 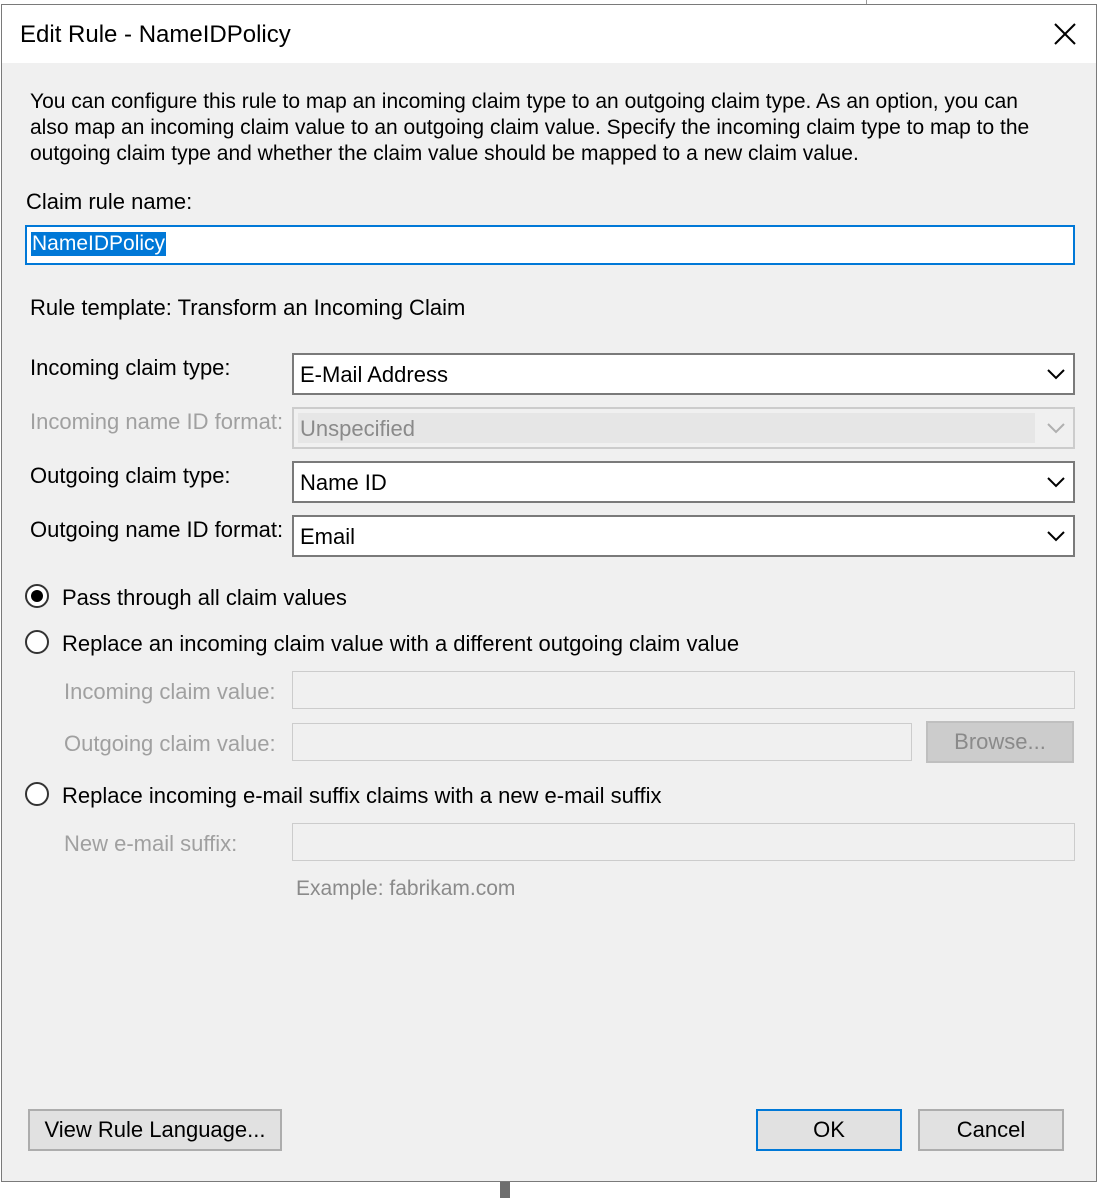 What do you see at coordinates (151, 843) in the screenshot?
I see `new-email-suffix-label: New e-mail suffix:` at bounding box center [151, 843].